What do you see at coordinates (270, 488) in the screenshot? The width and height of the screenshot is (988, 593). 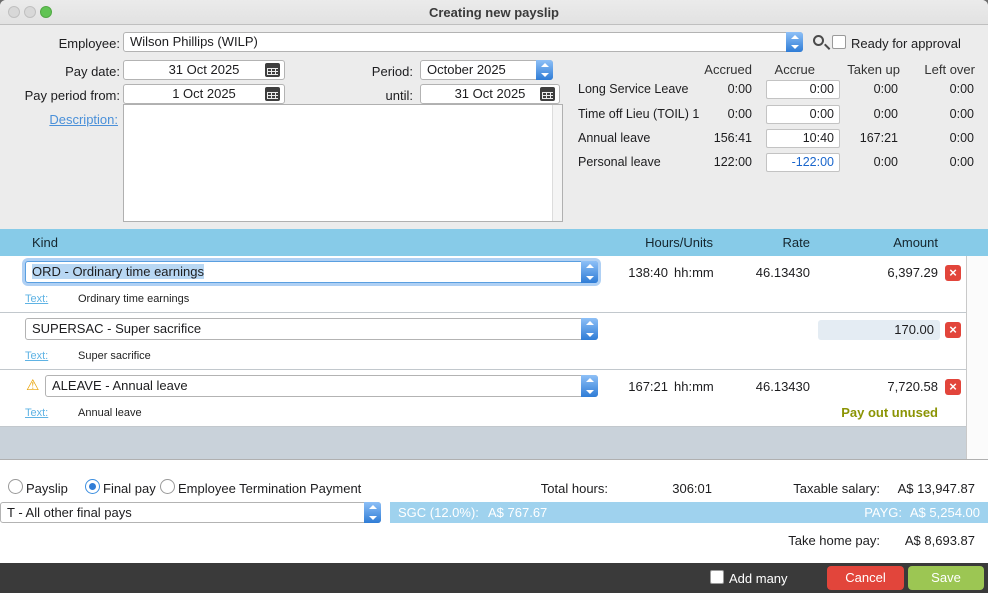 I see `radio-etp-label: Employee Termination Payment` at bounding box center [270, 488].